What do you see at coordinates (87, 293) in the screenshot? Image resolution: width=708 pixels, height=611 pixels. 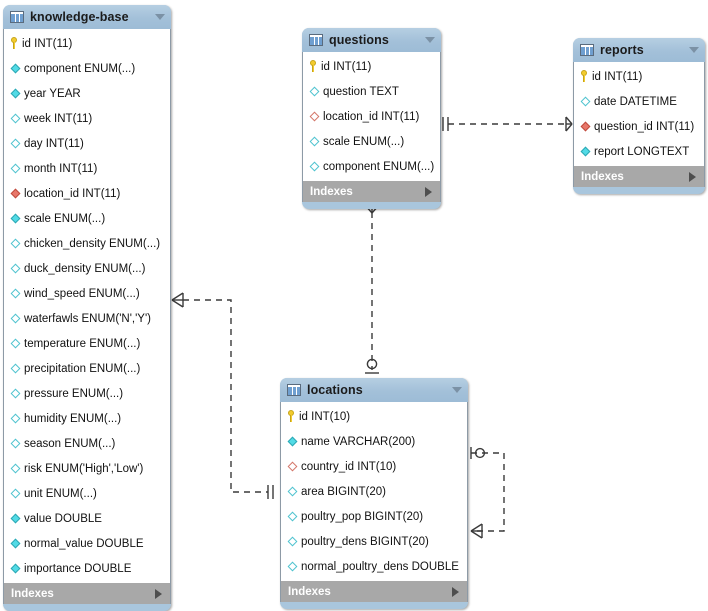 I see `table-row: wind_speed ENUM(...)` at bounding box center [87, 293].